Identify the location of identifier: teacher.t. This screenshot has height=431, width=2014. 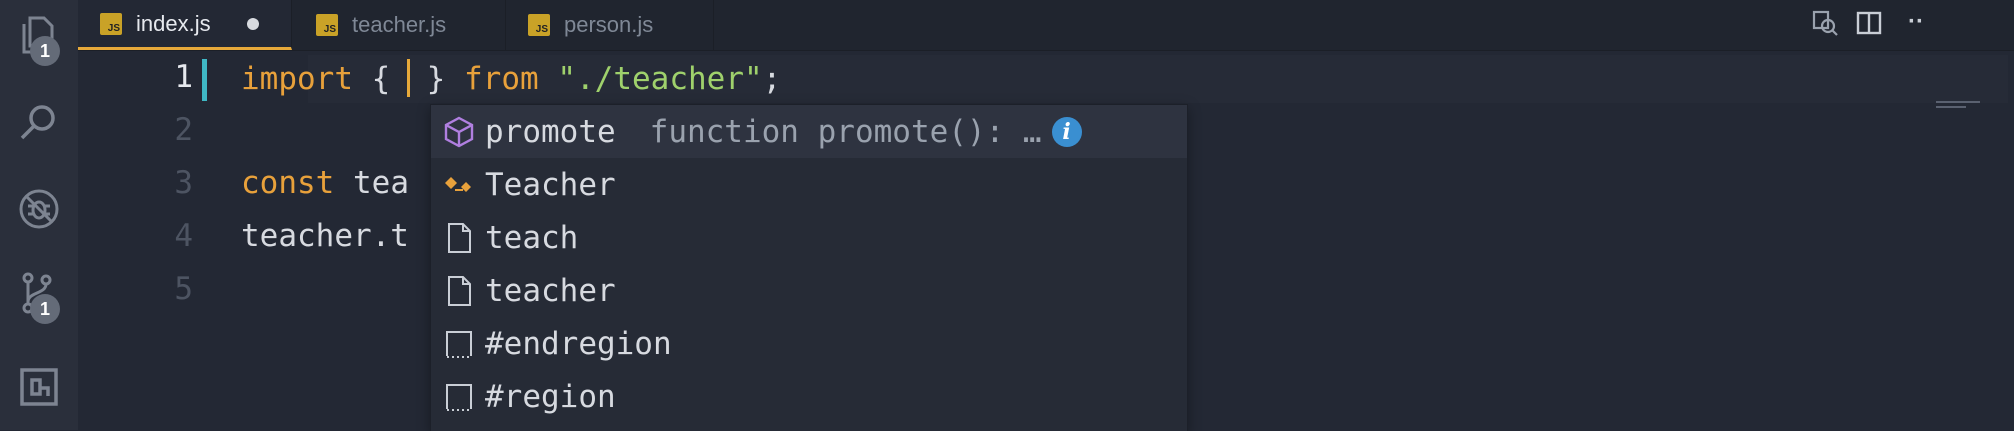
(325, 236).